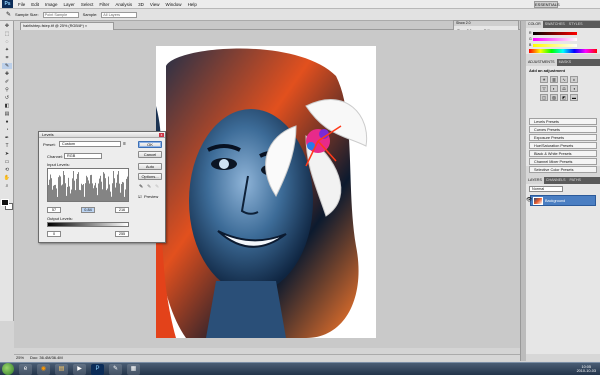 The width and height of the screenshot is (600, 375). What do you see at coordinates (7, 74) in the screenshot?
I see `healing-brush-icon: ✚` at bounding box center [7, 74].